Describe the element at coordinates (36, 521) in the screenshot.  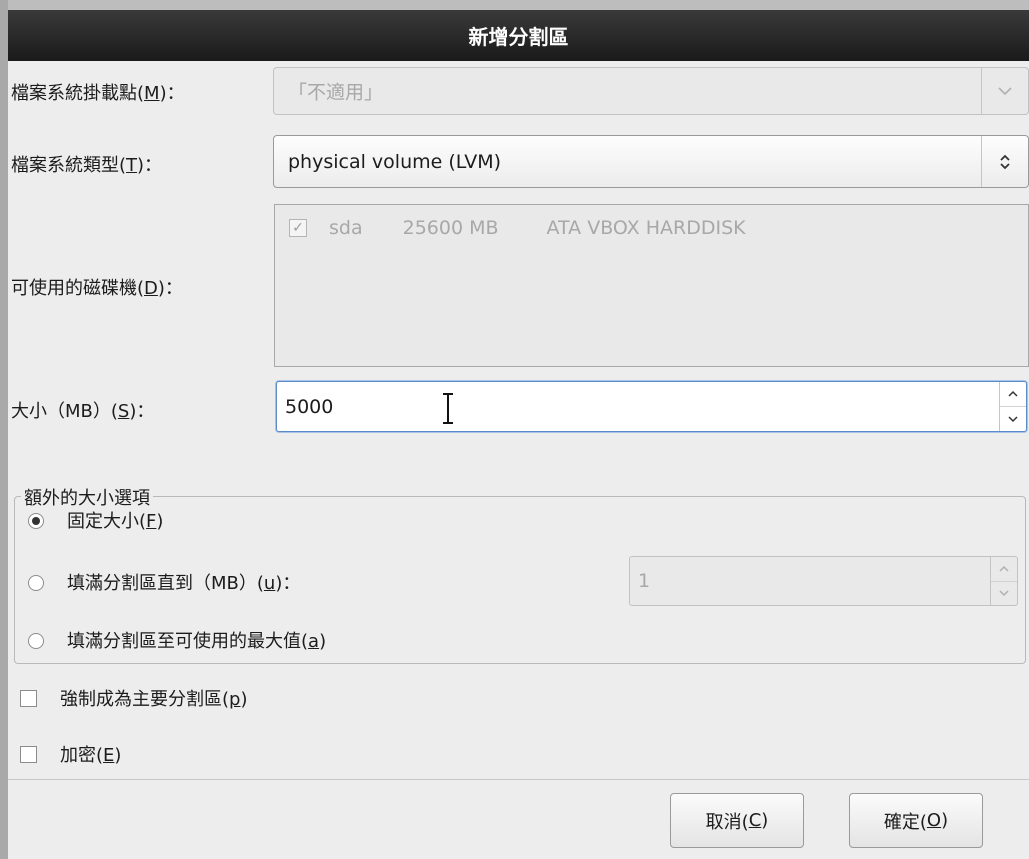
I see `fixed-size-radio` at that location.